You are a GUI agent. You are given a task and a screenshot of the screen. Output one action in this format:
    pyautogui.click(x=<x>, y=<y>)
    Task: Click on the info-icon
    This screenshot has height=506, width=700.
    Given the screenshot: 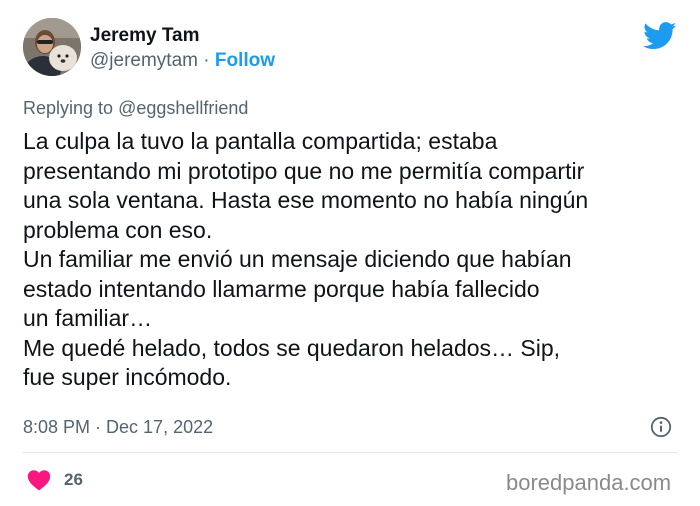 What is the action you would take?
    pyautogui.click(x=661, y=427)
    